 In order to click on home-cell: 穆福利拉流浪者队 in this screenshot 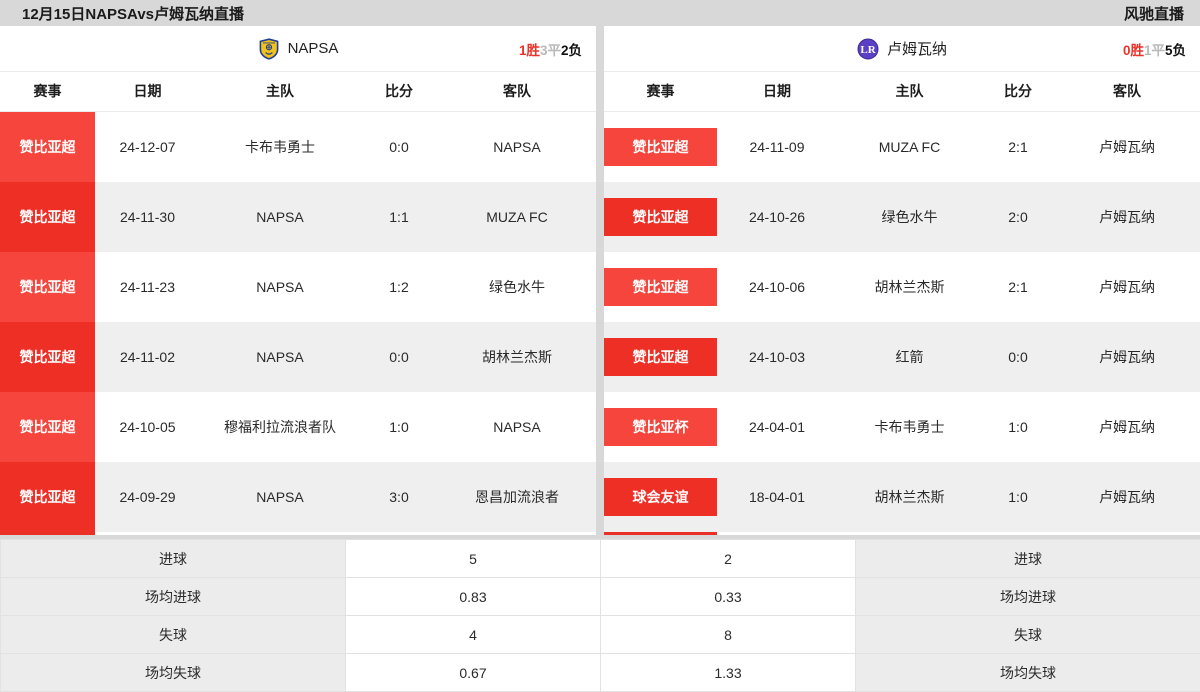, I will do `click(280, 427)`.